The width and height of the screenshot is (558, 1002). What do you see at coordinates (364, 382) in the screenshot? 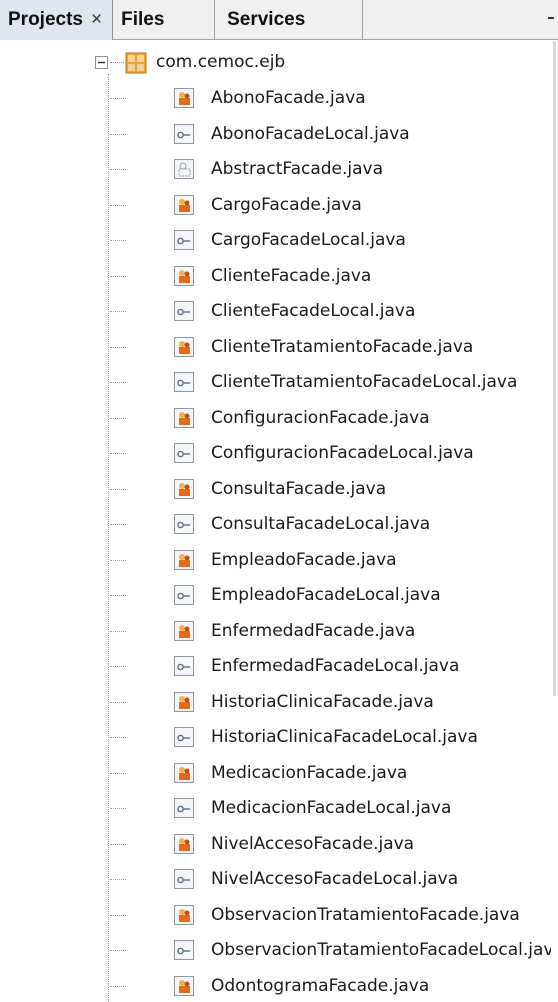
I see `file-label: ClienteTratamientoFacadeLocal.java` at bounding box center [364, 382].